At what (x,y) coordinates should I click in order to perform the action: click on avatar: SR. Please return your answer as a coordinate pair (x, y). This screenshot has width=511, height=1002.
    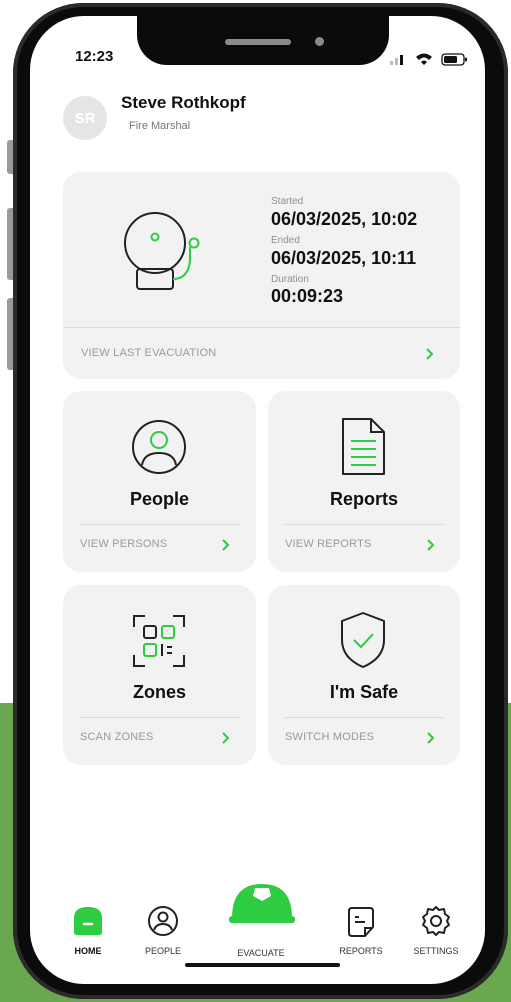
    Looking at the image, I should click on (85, 118).